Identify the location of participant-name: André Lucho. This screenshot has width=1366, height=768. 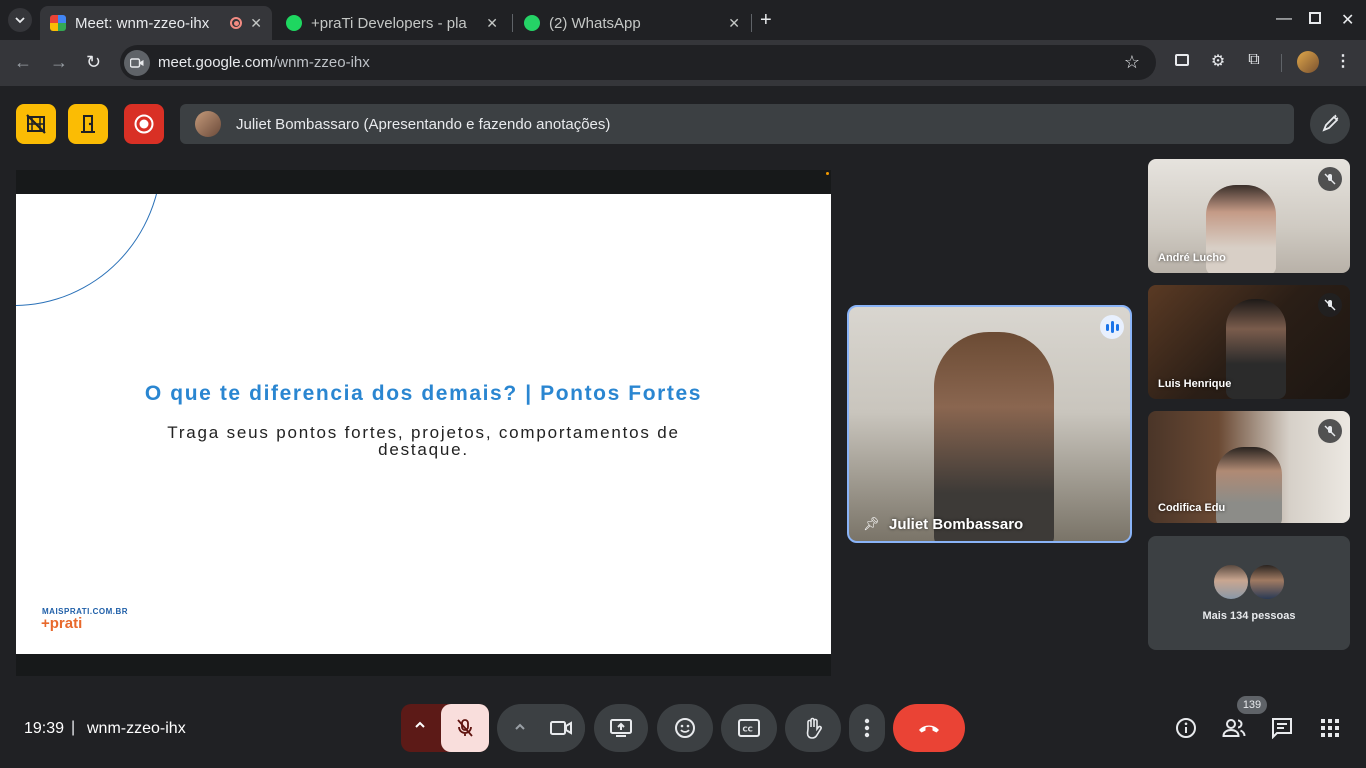
(1192, 258).